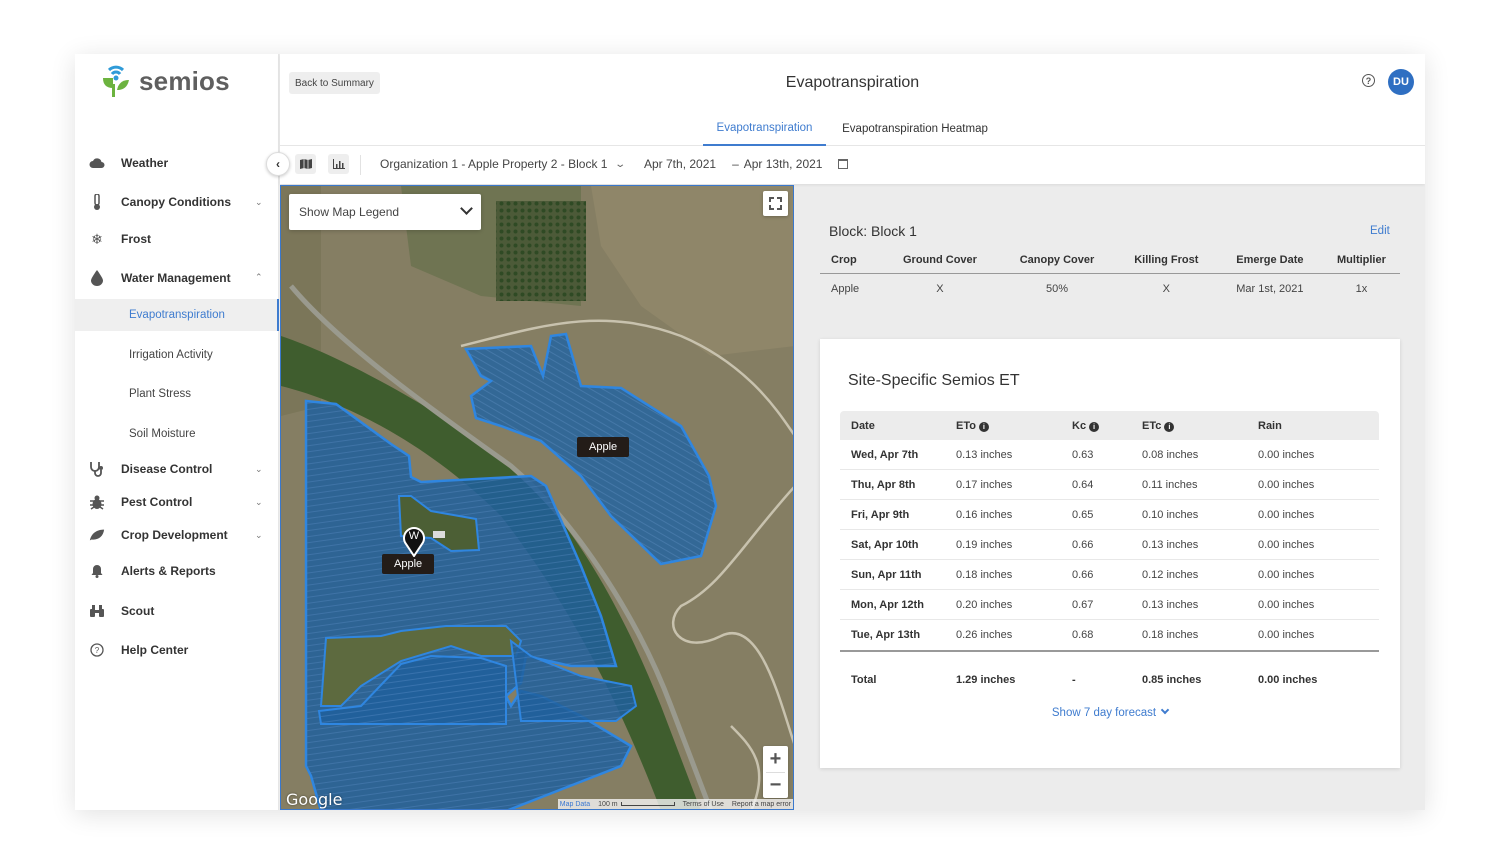 Image resolution: width=1500 pixels, height=863 pixels. I want to click on bell-icon, so click(97, 571).